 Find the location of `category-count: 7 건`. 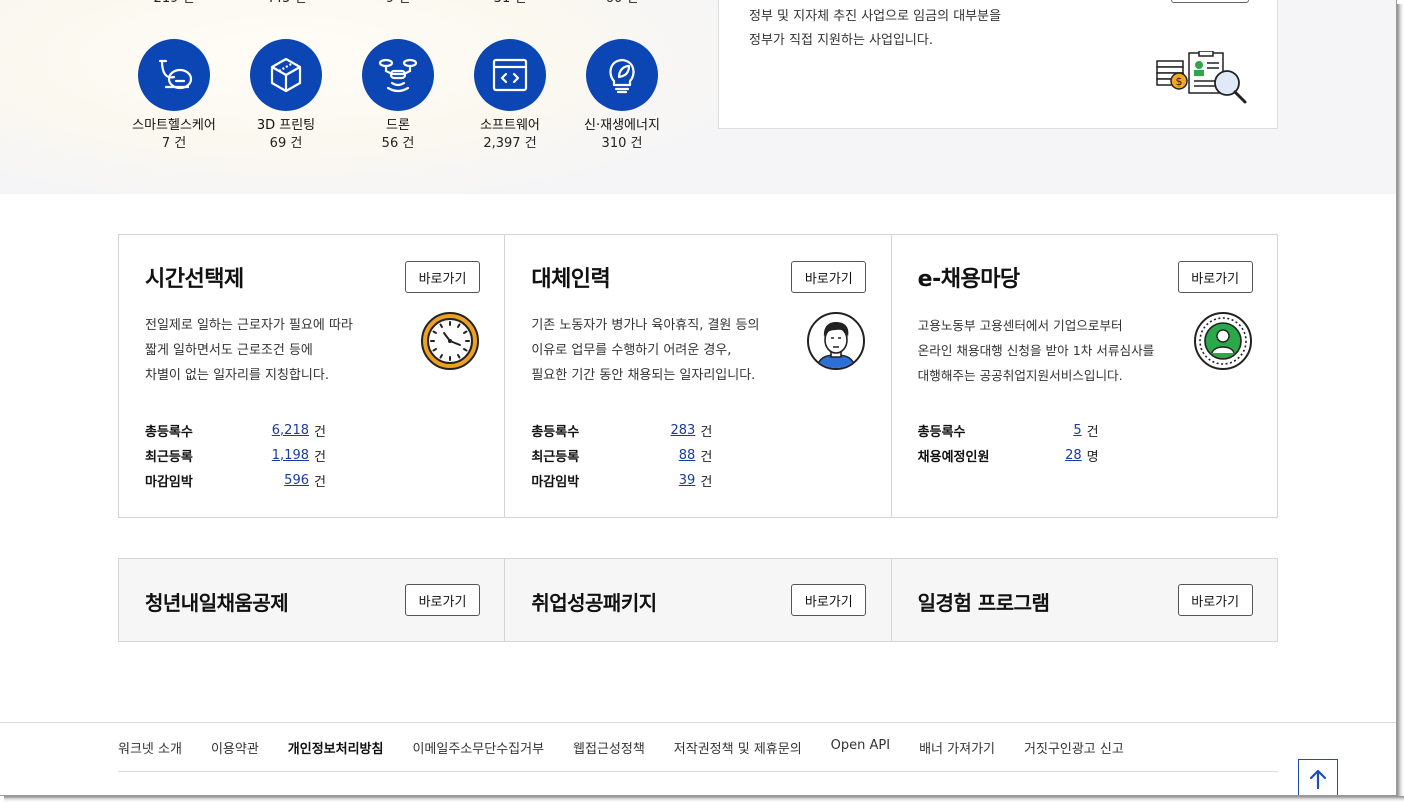

category-count: 7 건 is located at coordinates (174, 143).